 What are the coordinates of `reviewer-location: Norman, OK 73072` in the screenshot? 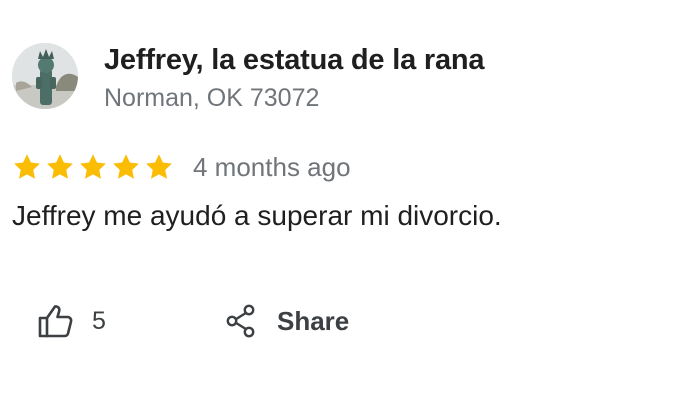 It's located at (212, 98).